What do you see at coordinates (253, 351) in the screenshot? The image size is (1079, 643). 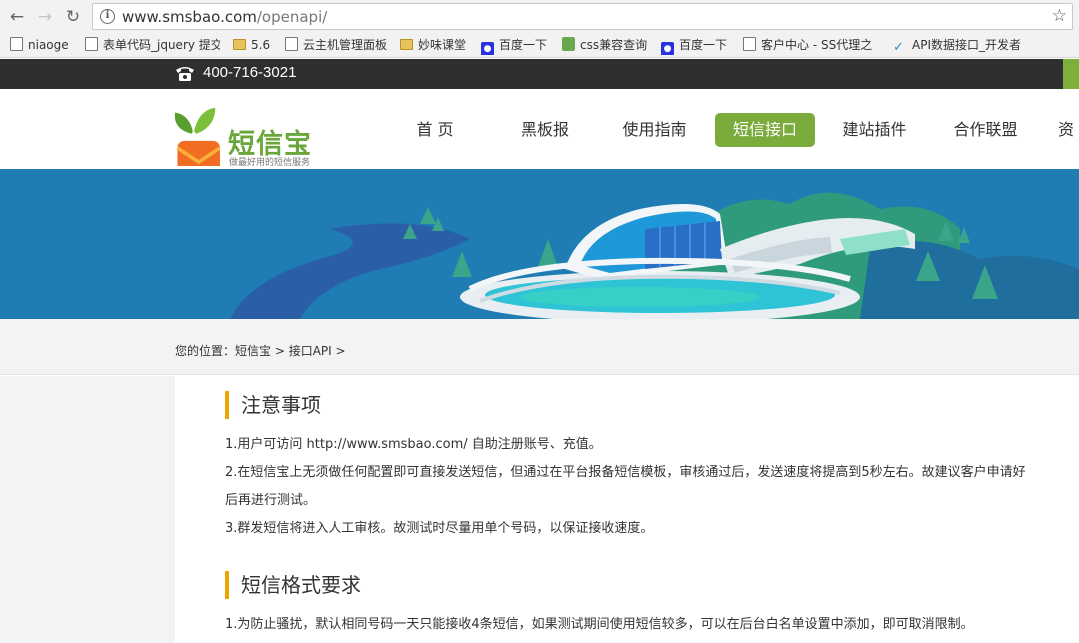 I see `breadcrumb-link-home: 短信宝` at bounding box center [253, 351].